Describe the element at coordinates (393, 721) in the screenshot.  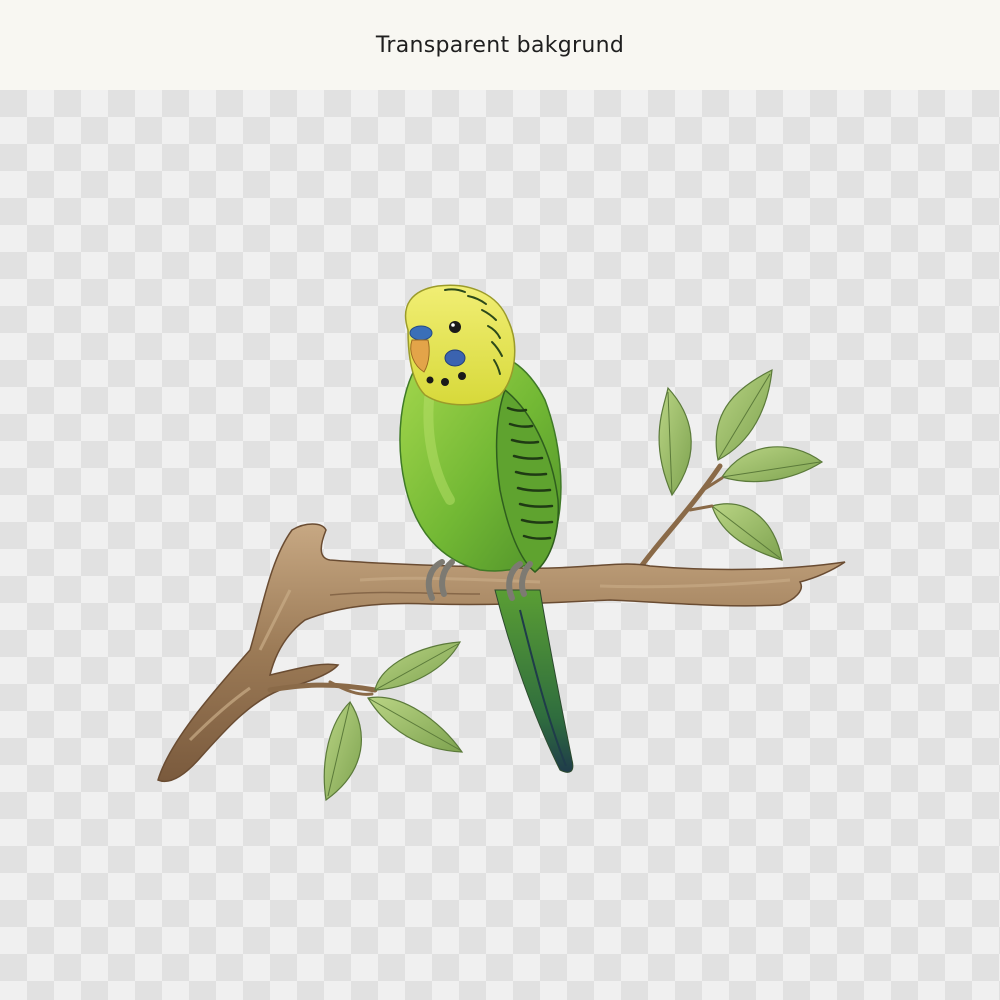
I see `lower-leaves` at that location.